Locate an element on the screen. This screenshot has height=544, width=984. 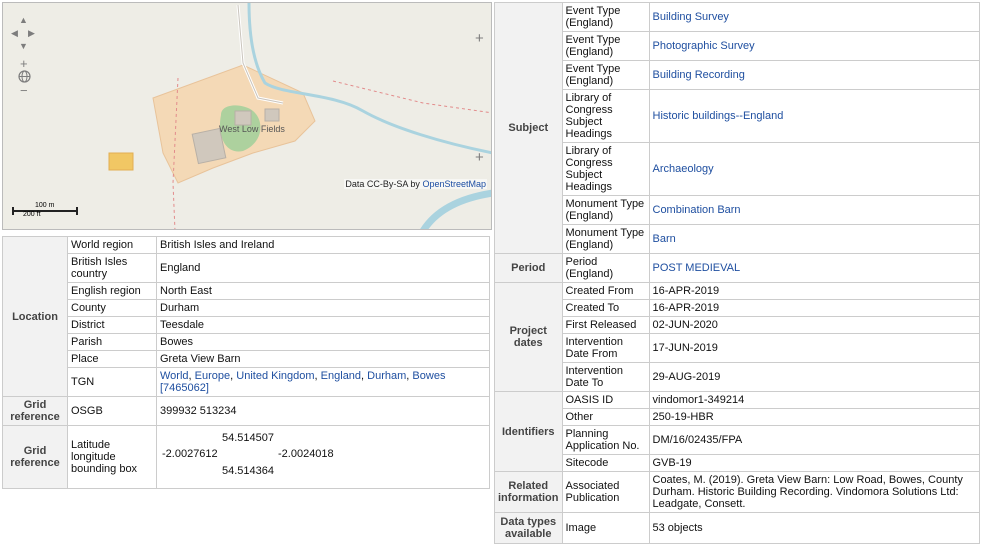
table-row: Parish Bowes is located at coordinates (246, 342).